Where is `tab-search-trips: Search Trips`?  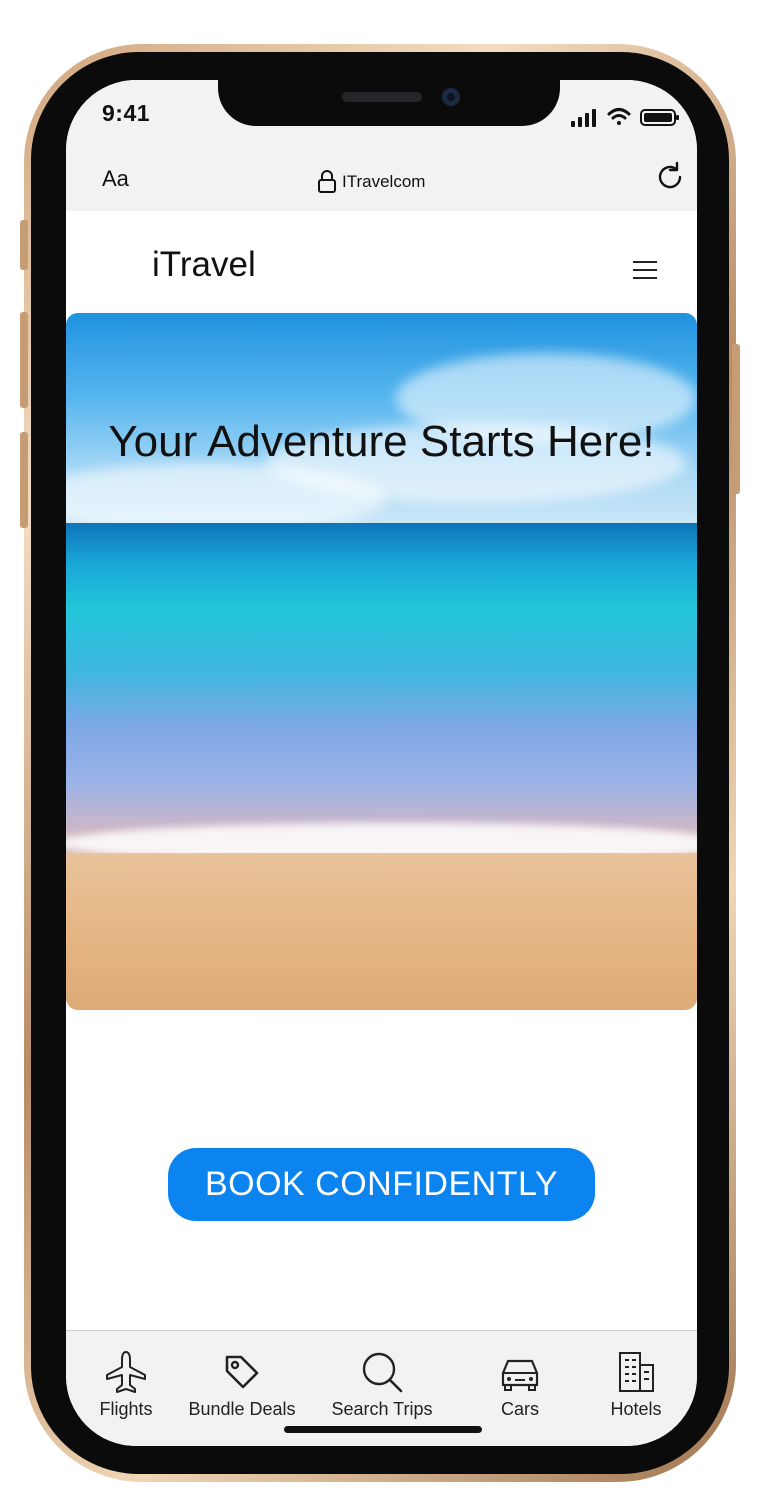 tab-search-trips: Search Trips is located at coordinates (382, 1381).